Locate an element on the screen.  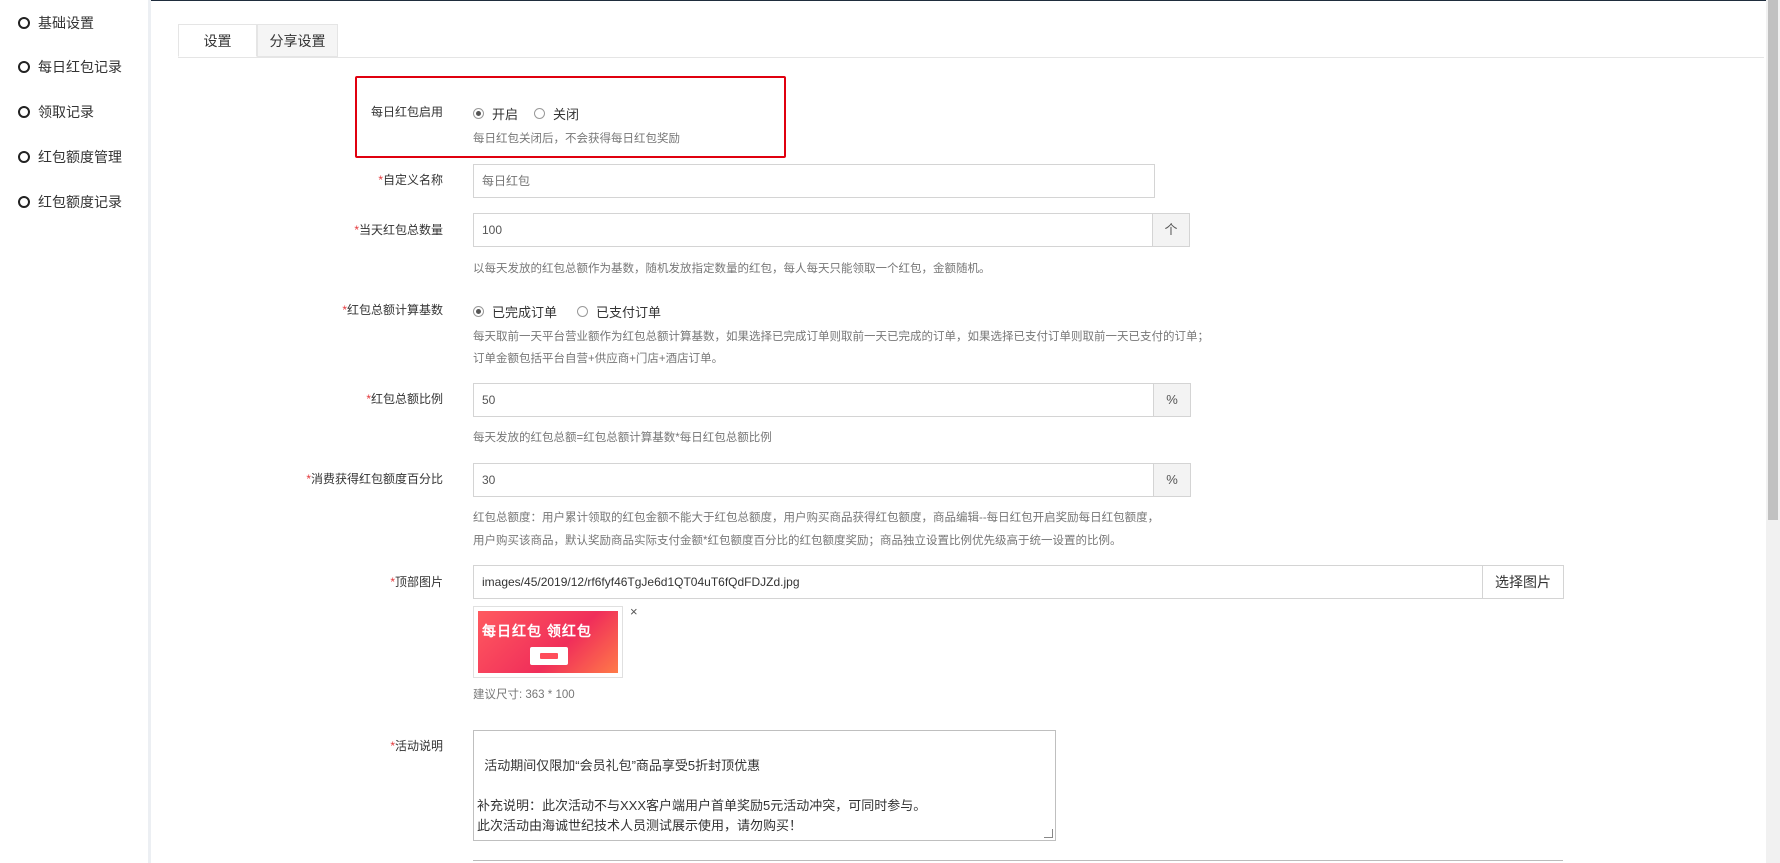
enable-label: 每日红包启用 is located at coordinates (406, 112).